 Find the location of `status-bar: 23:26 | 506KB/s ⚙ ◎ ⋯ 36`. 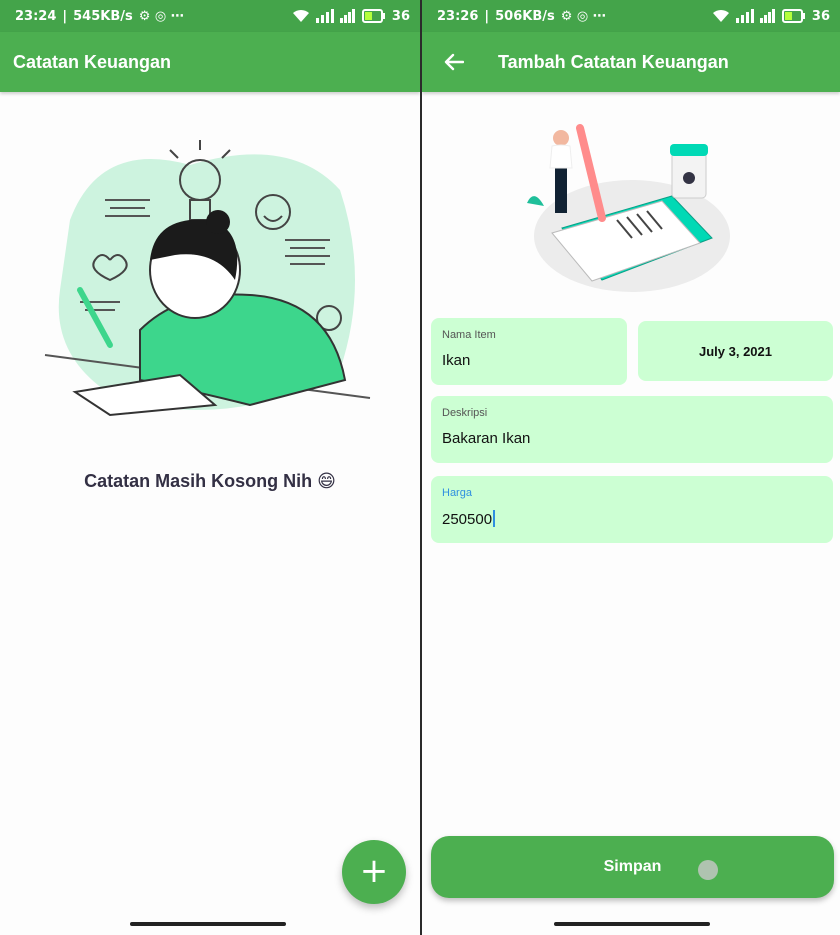

status-bar: 23:26 | 506KB/s ⚙ ◎ ⋯ 36 is located at coordinates (631, 16).